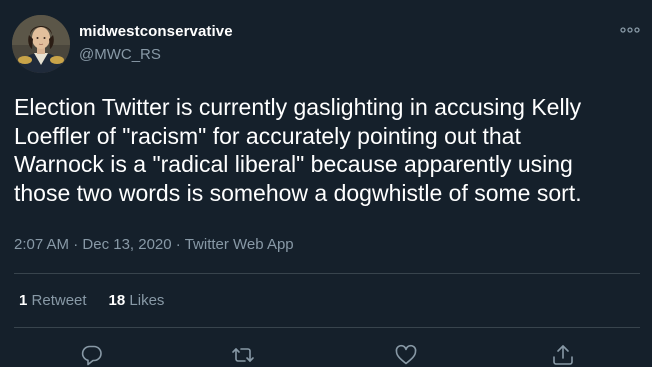 This screenshot has height=367, width=652. What do you see at coordinates (126, 244) in the screenshot?
I see `tweet-date: Dec 13, 2020` at bounding box center [126, 244].